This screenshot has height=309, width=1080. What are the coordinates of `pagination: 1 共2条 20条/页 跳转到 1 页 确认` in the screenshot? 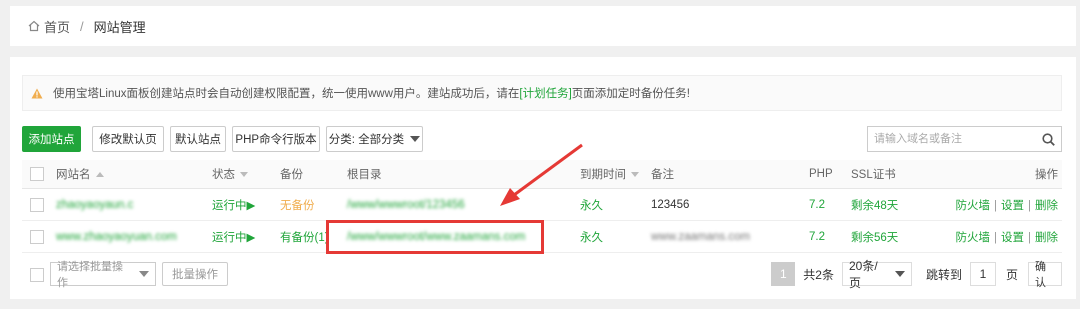 It's located at (916, 274).